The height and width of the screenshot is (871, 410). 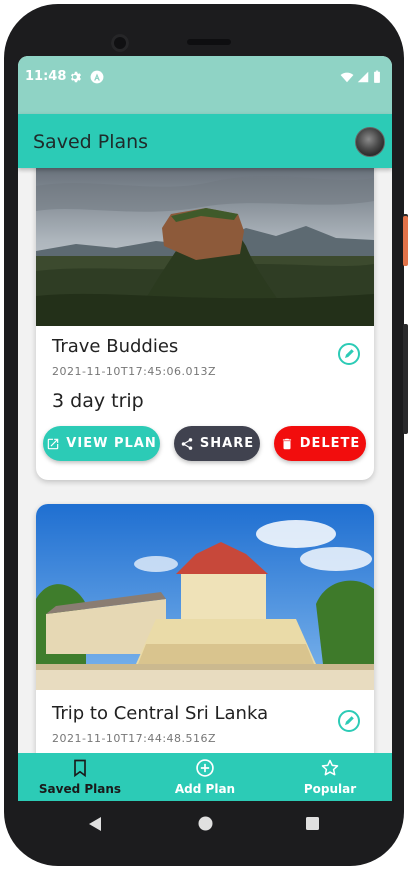 I want to click on plan-title: Trave Buddies, so click(x=115, y=346).